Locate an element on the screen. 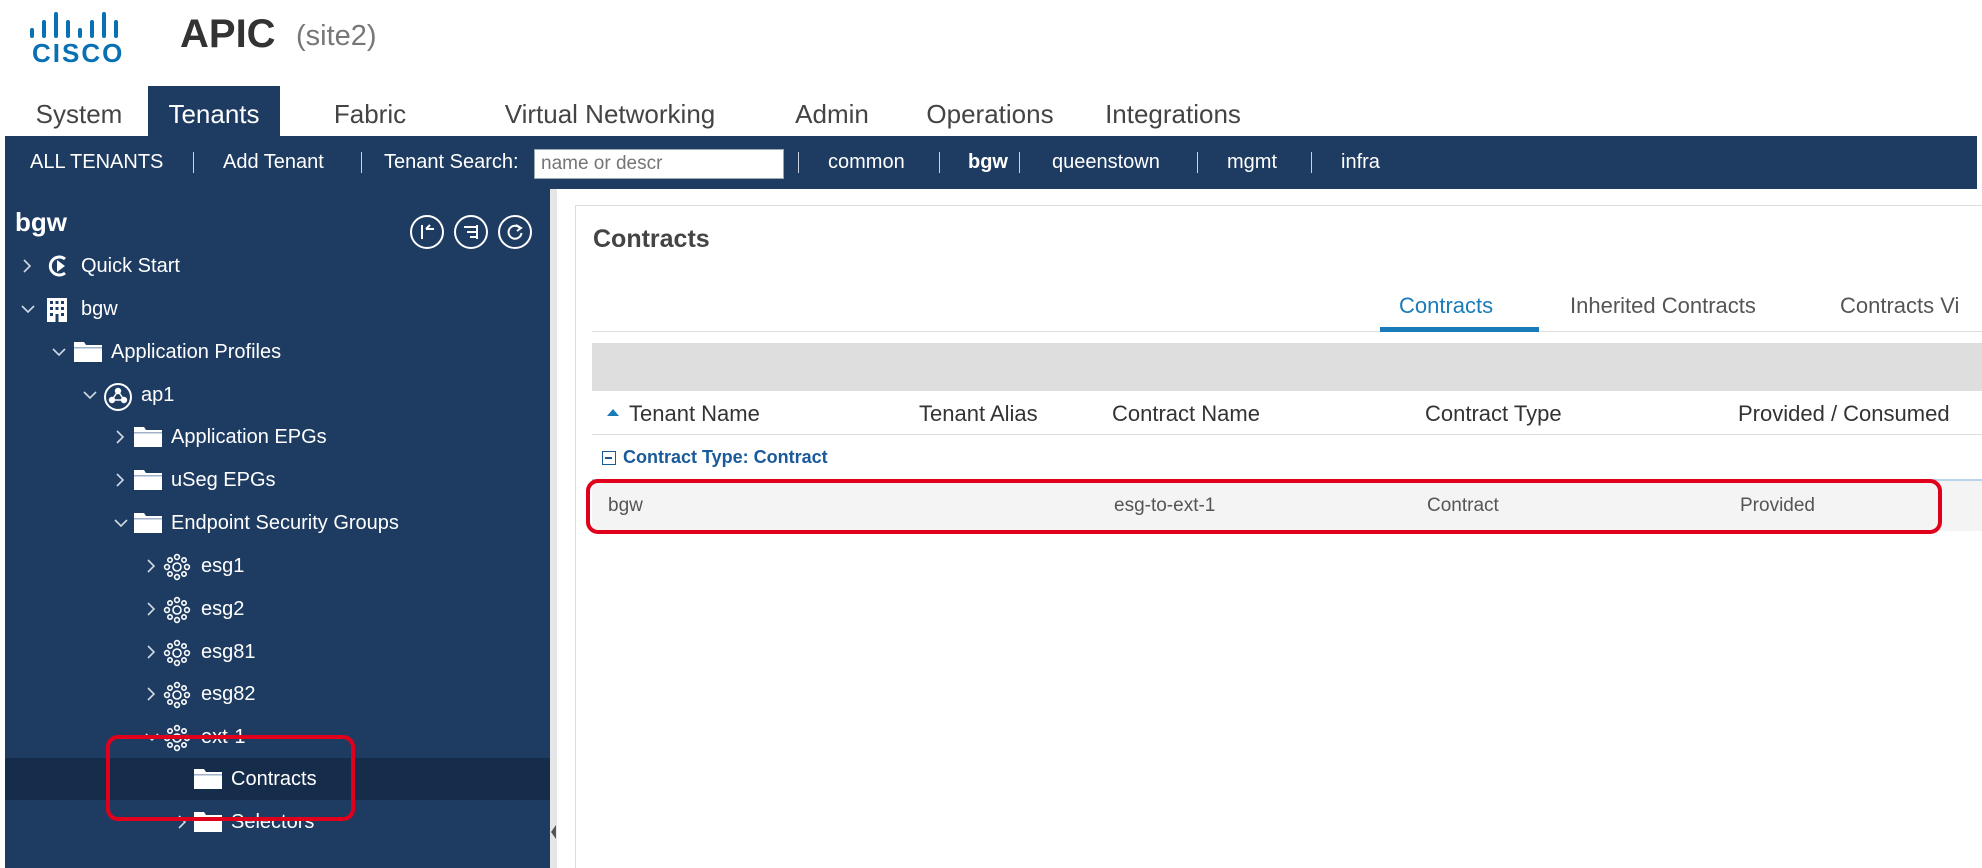  app-title: APIC is located at coordinates (228, 34).